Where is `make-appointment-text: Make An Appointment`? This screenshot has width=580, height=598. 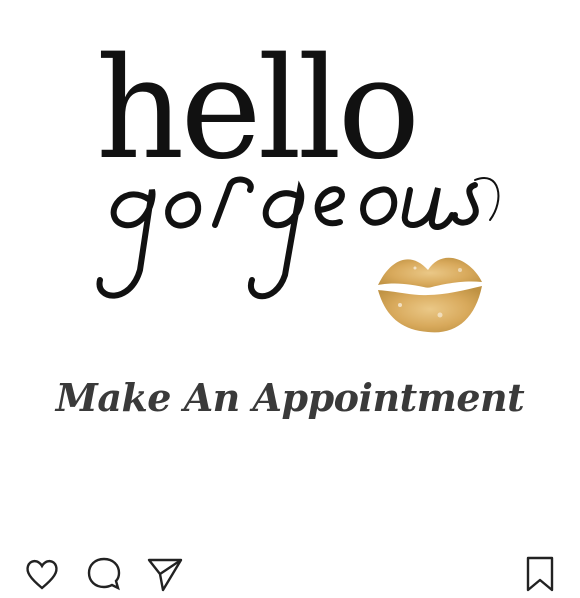 make-appointment-text: Make An Appointment is located at coordinates (290, 397).